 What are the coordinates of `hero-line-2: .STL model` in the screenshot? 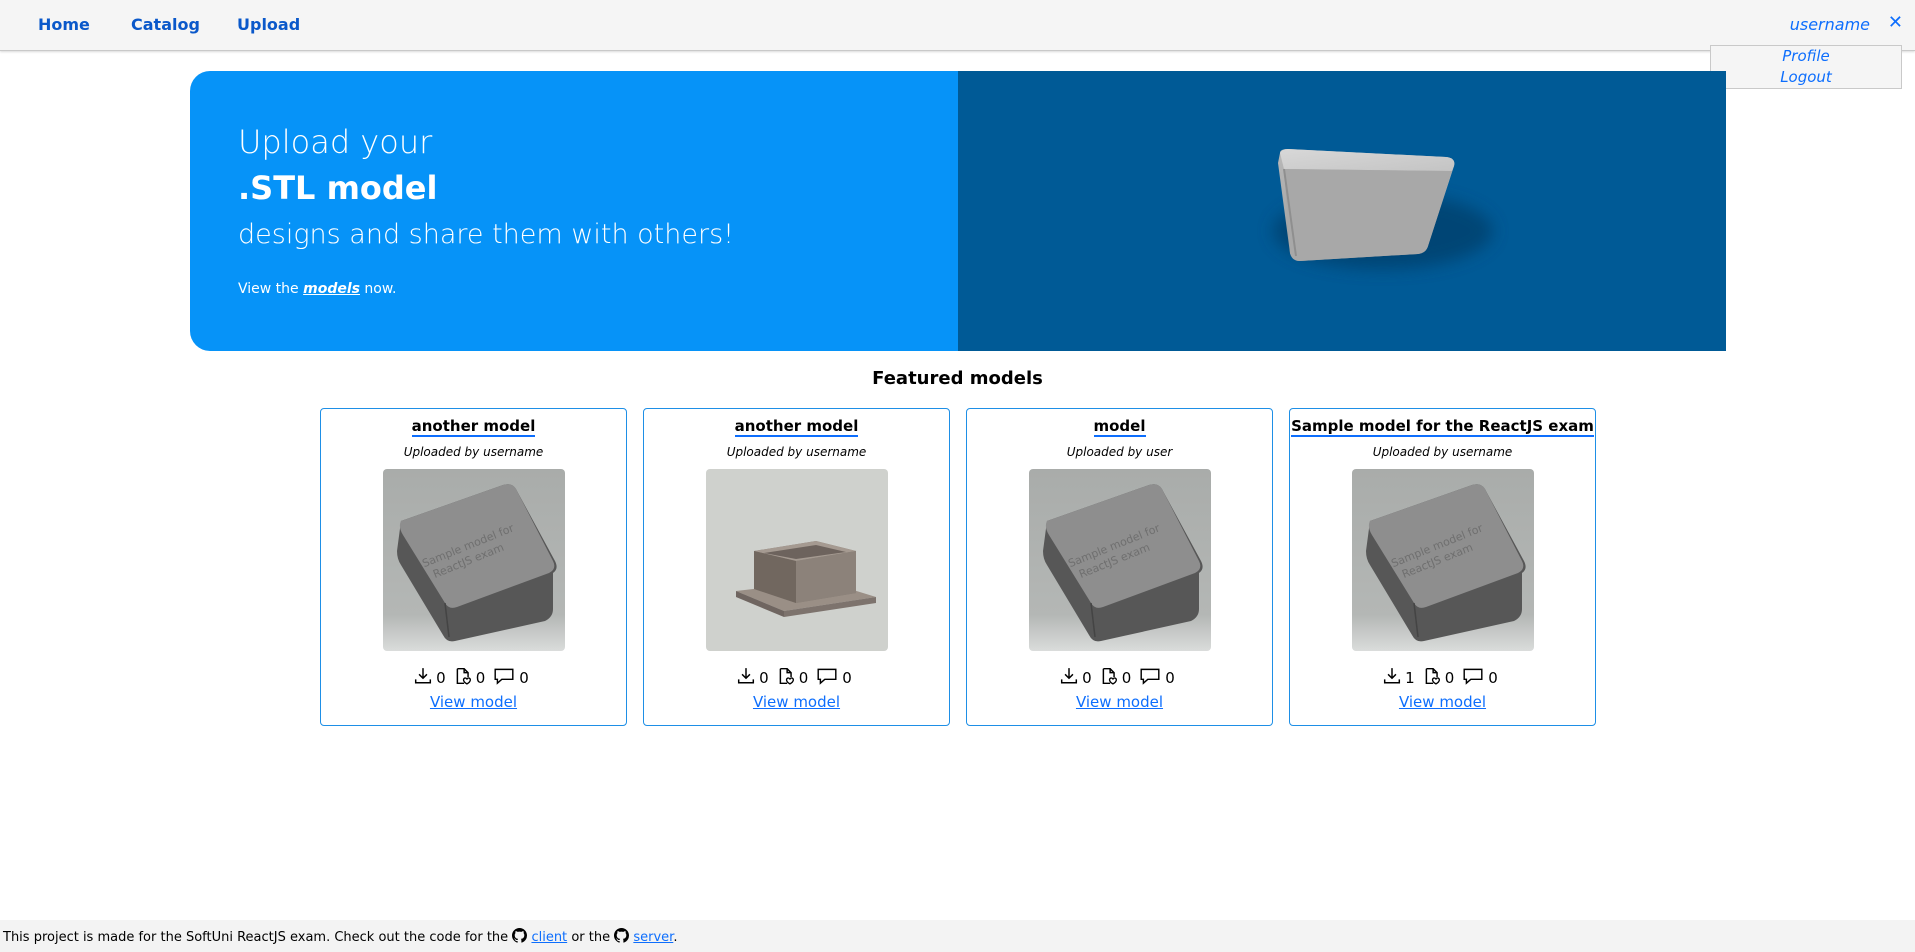 It's located at (338, 188).